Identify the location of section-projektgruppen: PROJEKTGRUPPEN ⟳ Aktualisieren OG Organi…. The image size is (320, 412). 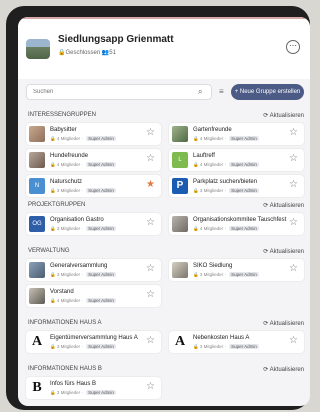
(165, 219).